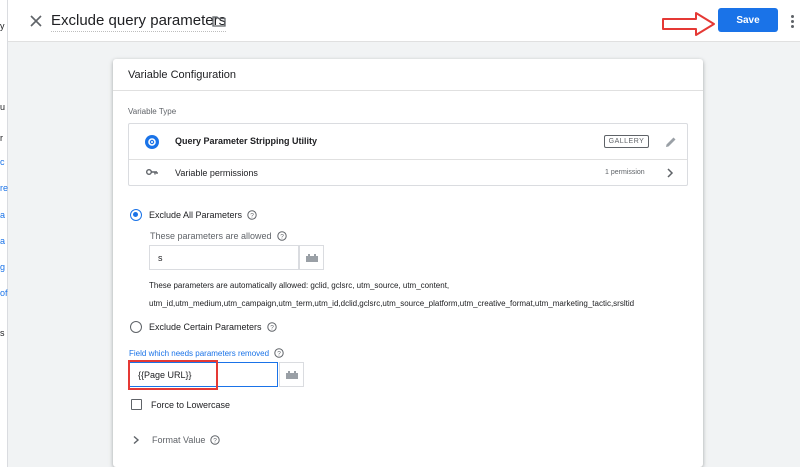 The image size is (800, 467). What do you see at coordinates (219, 21) in the screenshot?
I see `folder-icon` at bounding box center [219, 21].